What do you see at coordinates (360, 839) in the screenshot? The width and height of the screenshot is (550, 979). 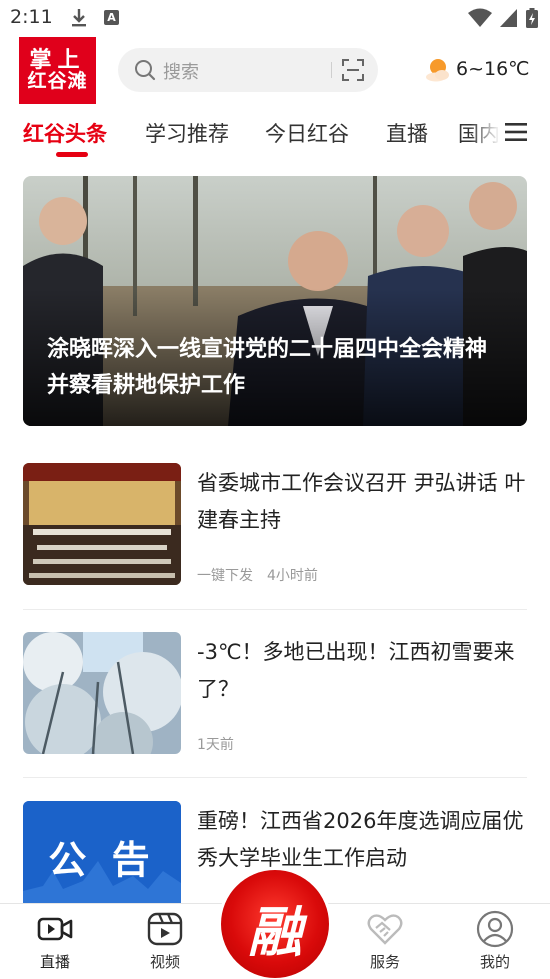 I see `news-title: 重磅！江西省2026年度选调应届优秀大学毕业生工作启动` at bounding box center [360, 839].